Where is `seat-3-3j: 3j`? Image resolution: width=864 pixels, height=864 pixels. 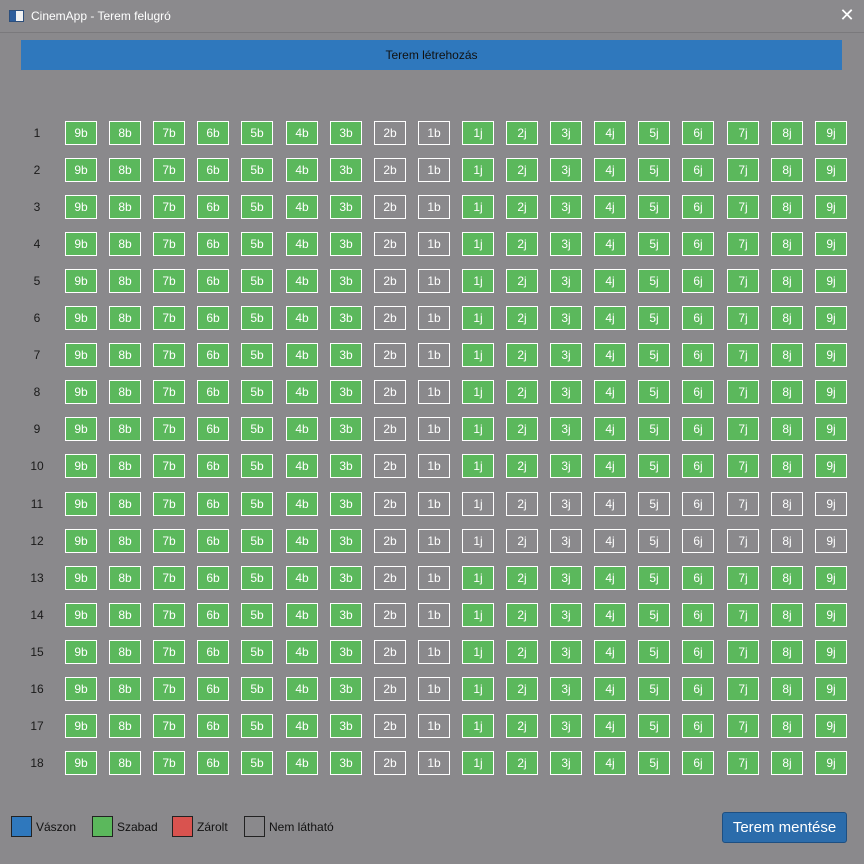
seat-3-3j: 3j is located at coordinates (566, 207).